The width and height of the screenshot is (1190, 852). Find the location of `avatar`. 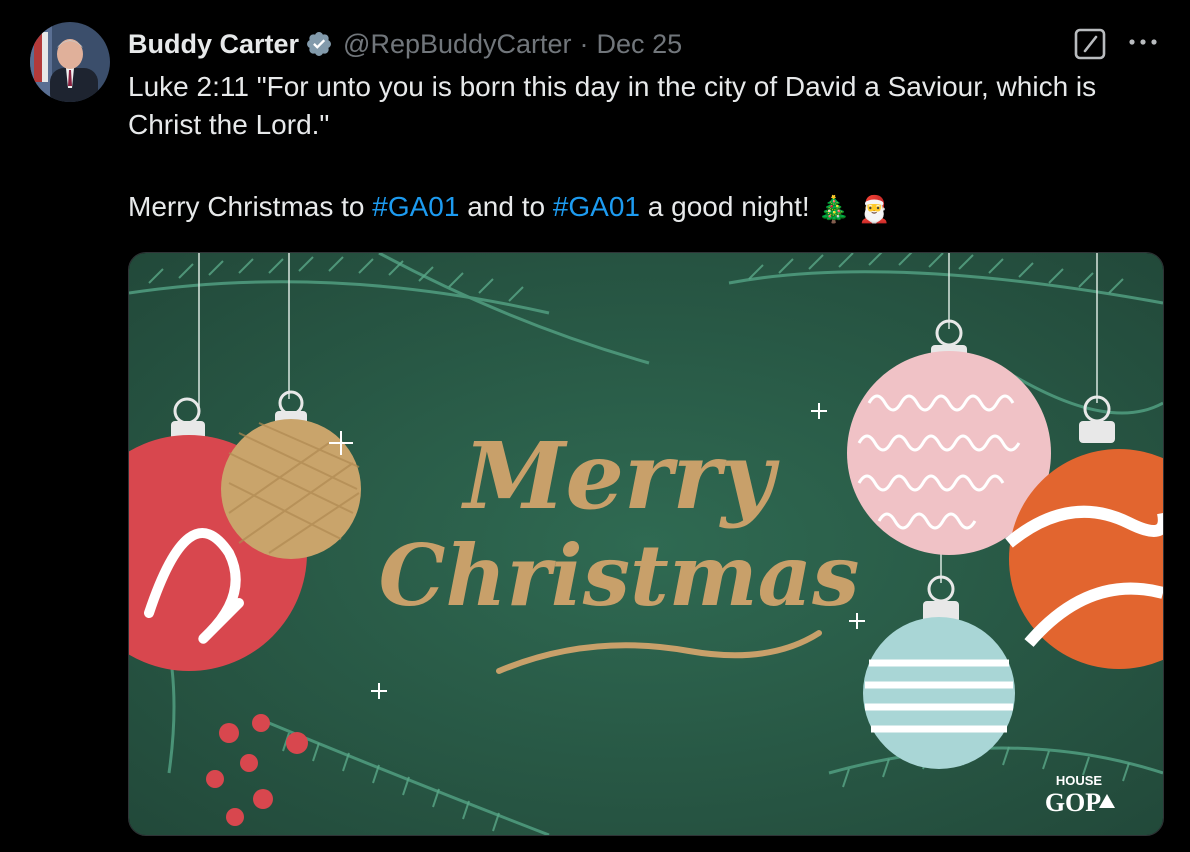

avatar is located at coordinates (70, 62).